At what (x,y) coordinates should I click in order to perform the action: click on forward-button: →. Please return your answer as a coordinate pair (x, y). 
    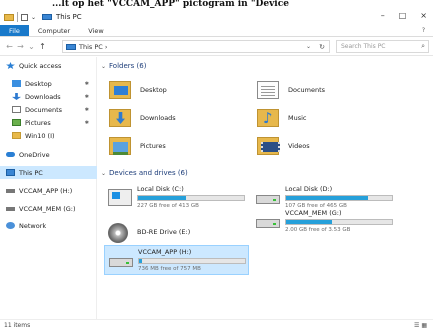
    Looking at the image, I should click on (20, 46).